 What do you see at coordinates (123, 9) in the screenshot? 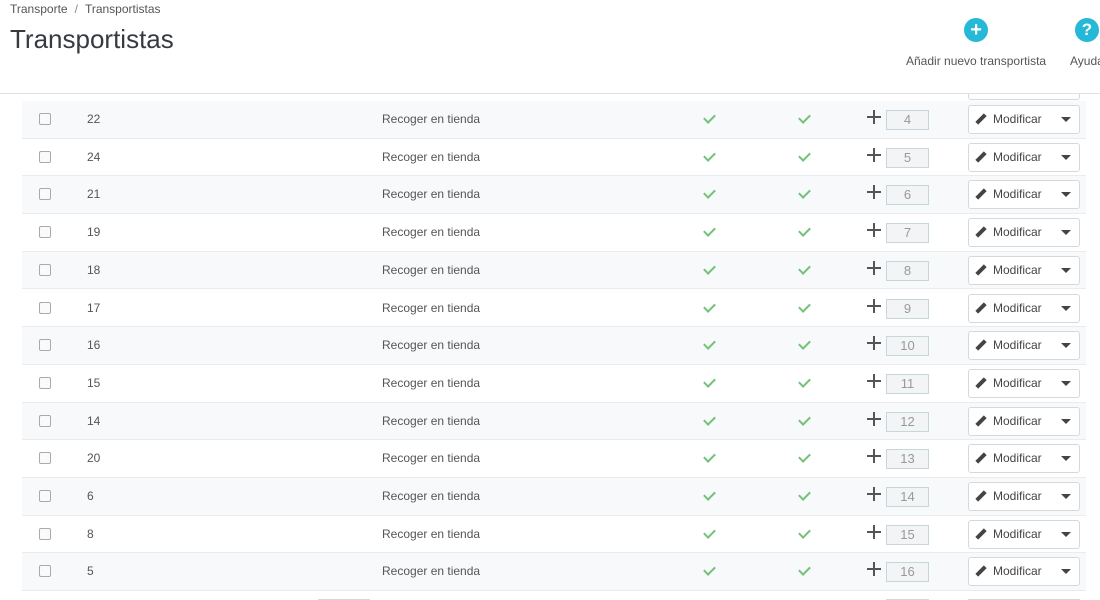
I see `breadcrumb-current: Transportistas` at bounding box center [123, 9].